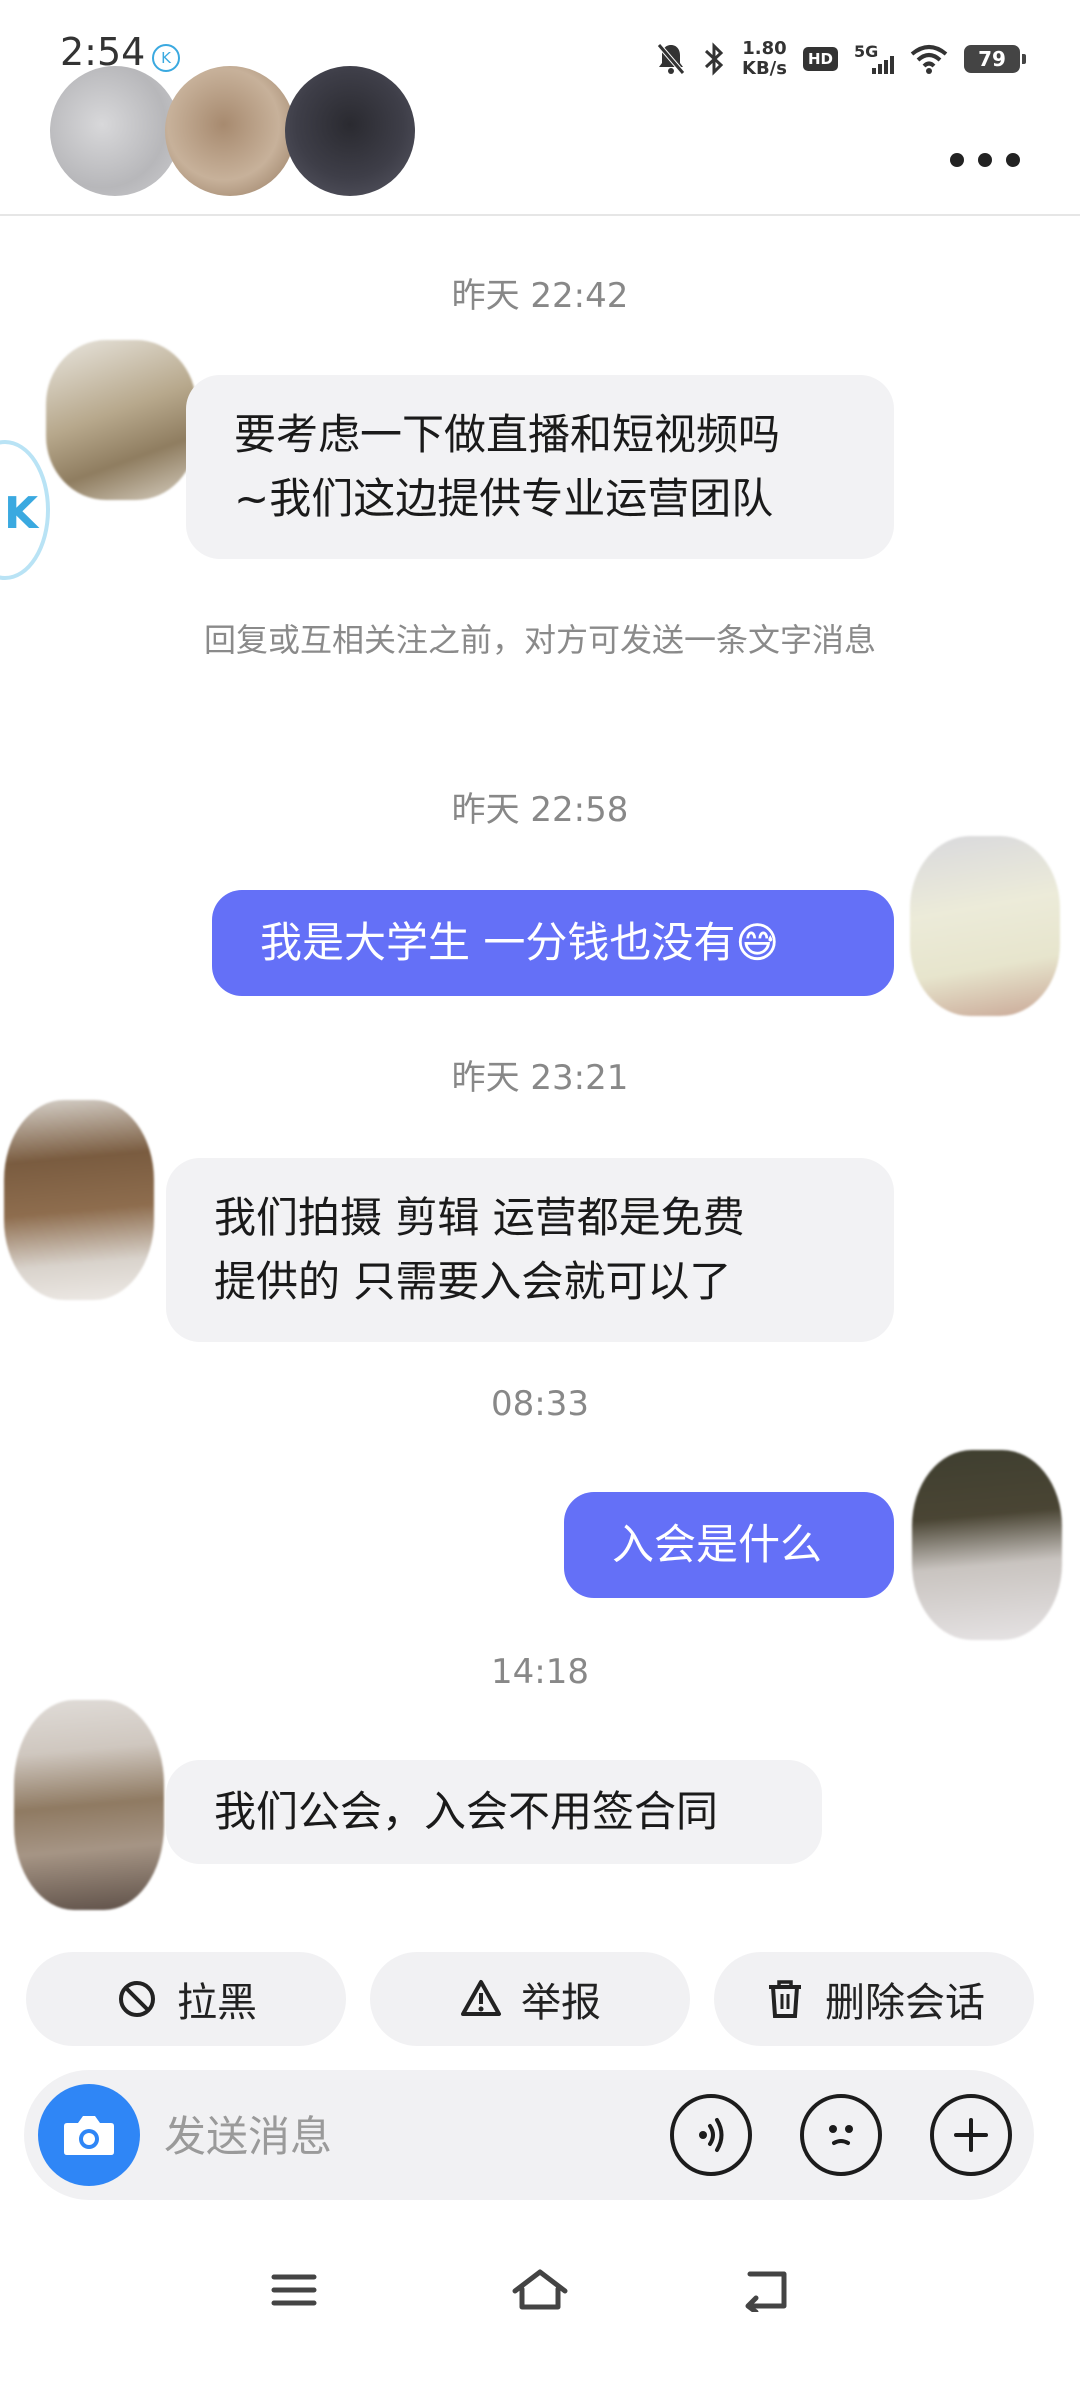 The width and height of the screenshot is (1080, 2400). What do you see at coordinates (985, 160) in the screenshot?
I see `more-icon` at bounding box center [985, 160].